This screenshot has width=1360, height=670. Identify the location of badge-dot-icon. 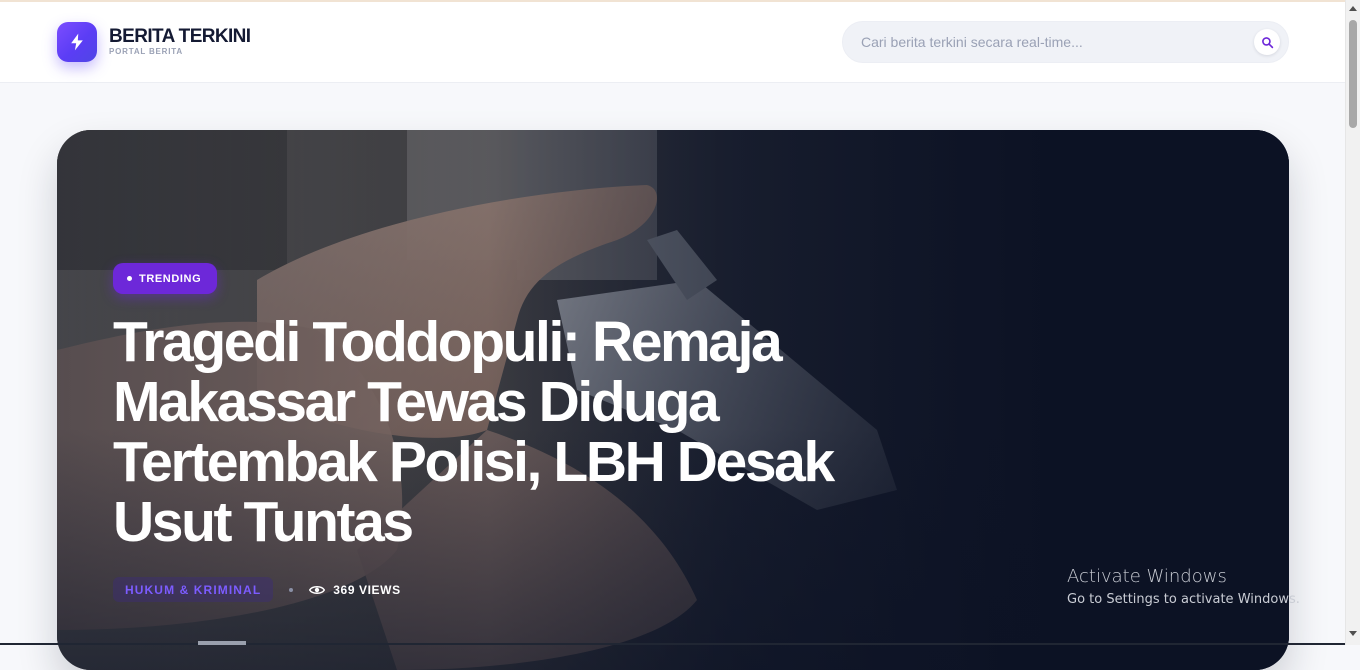
(129, 278).